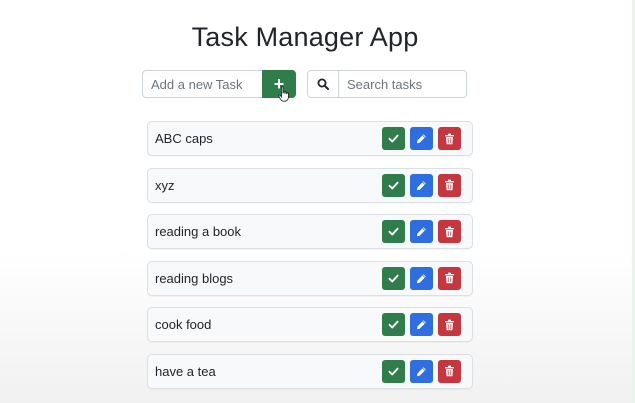  What do you see at coordinates (165, 185) in the screenshot?
I see `task-text: xyz` at bounding box center [165, 185].